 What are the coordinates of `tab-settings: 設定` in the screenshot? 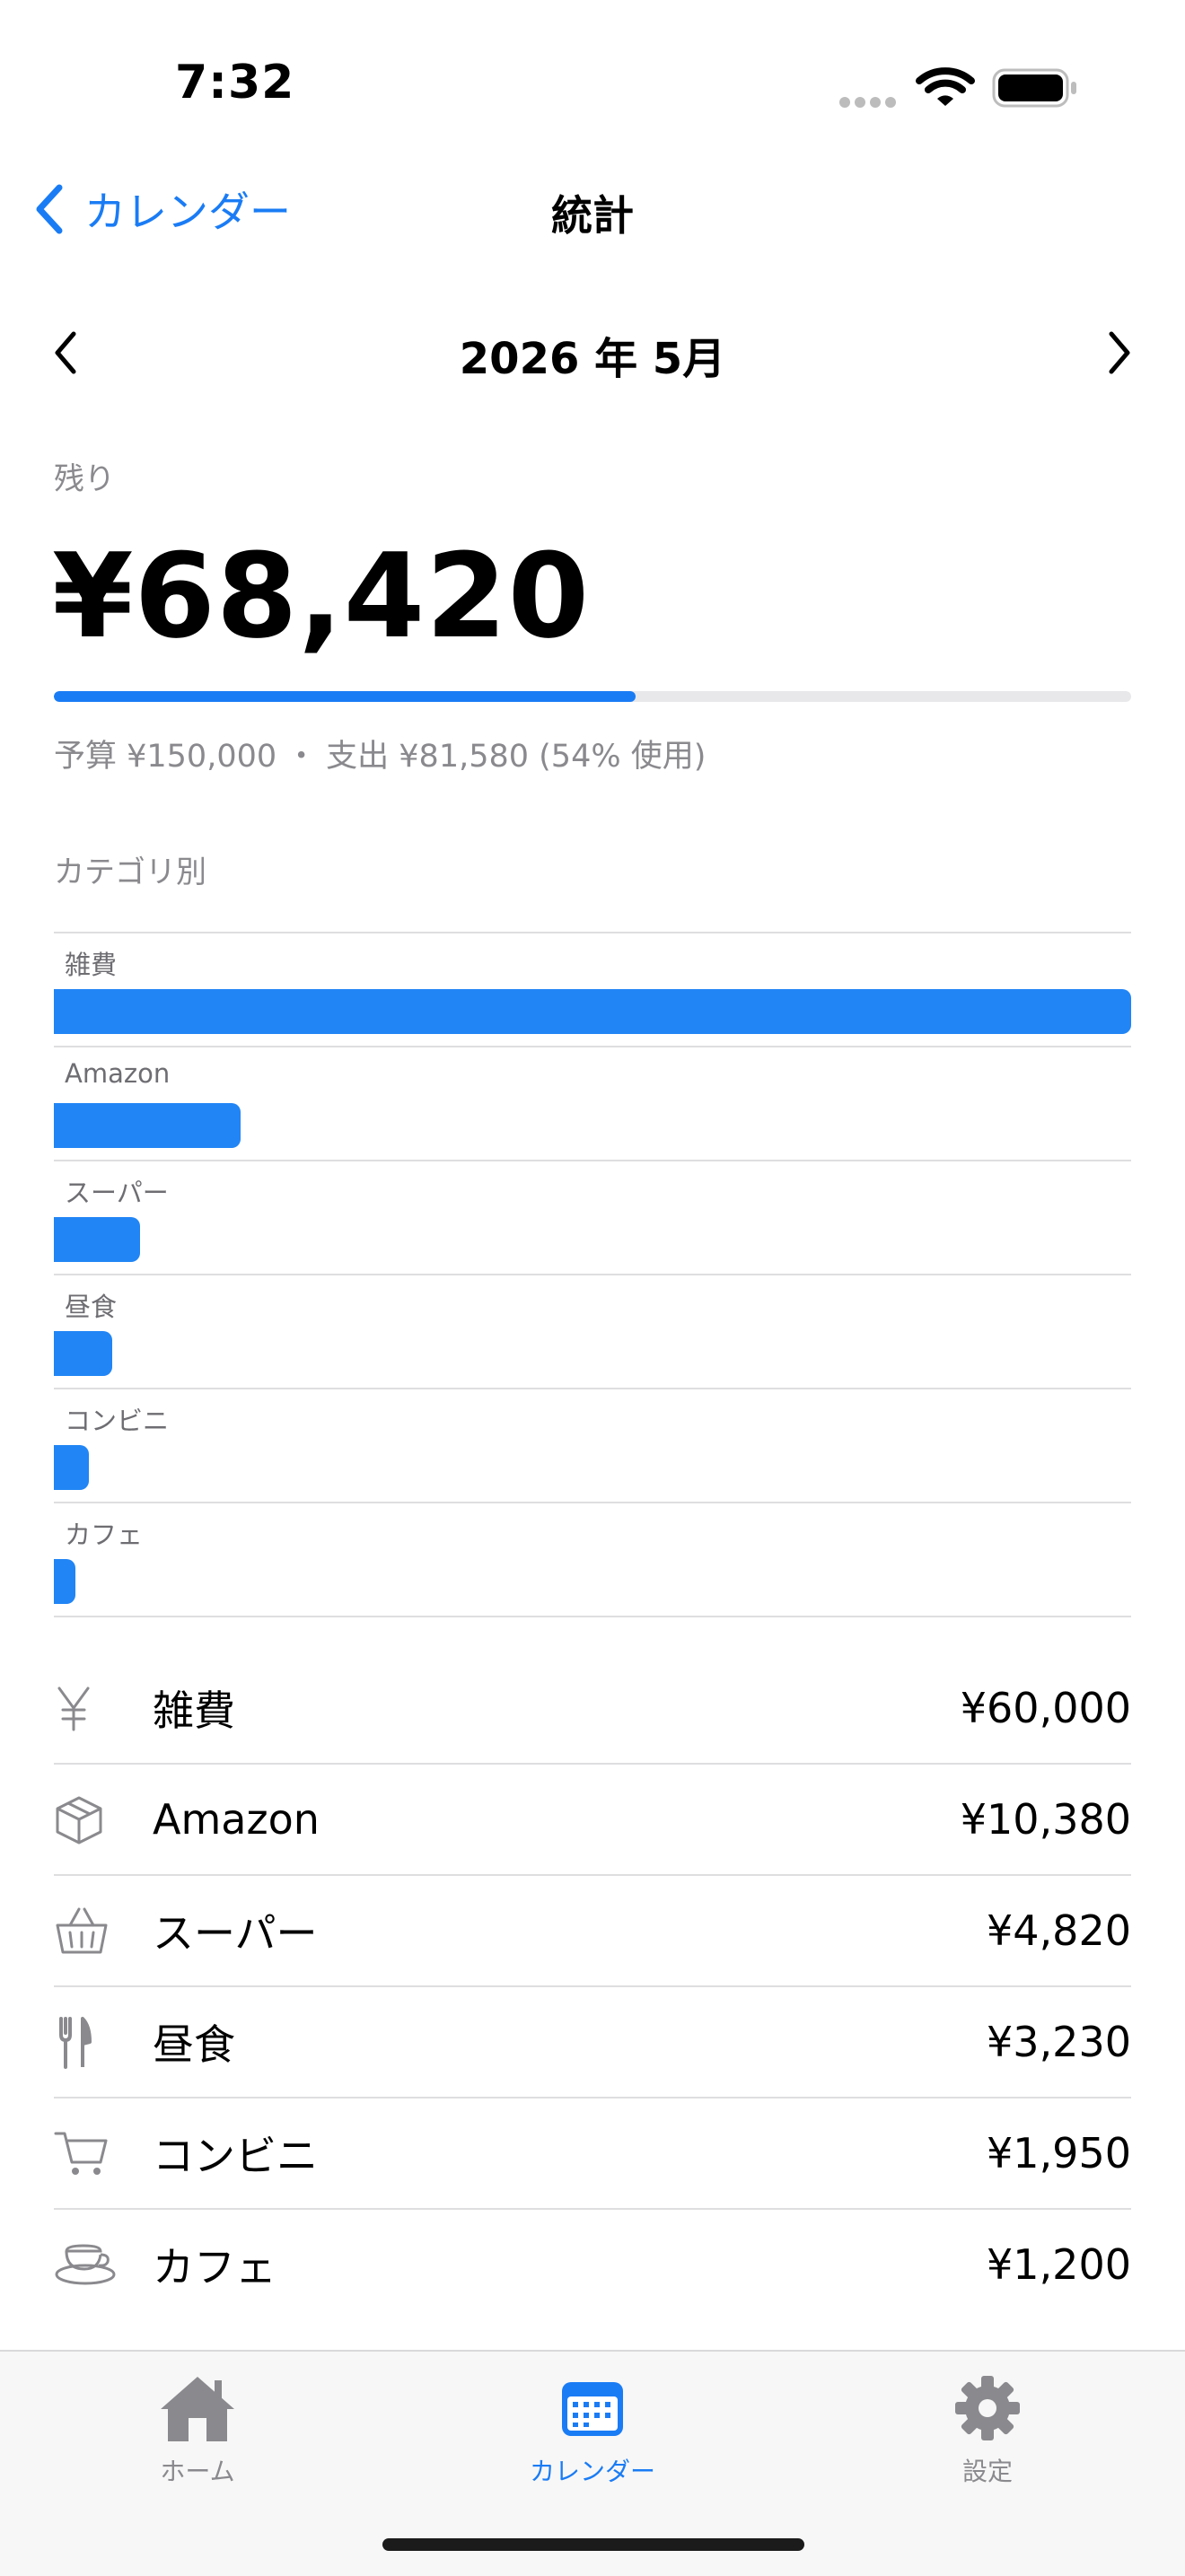 It's located at (987, 2429).